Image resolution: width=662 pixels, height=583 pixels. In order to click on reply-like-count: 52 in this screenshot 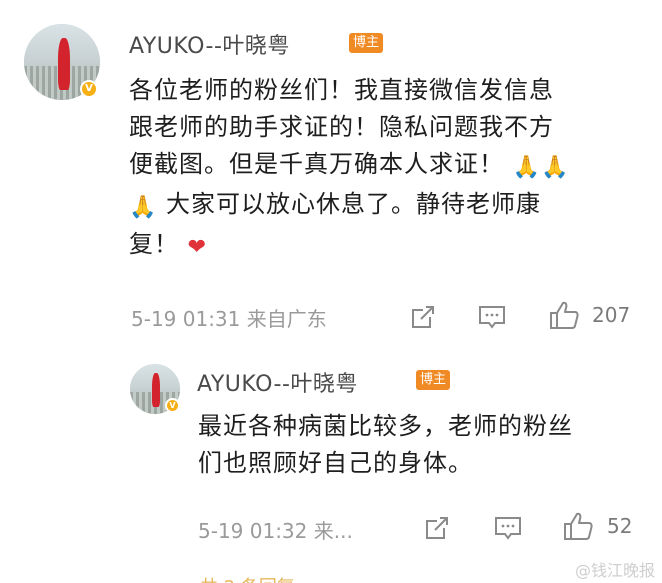, I will do `click(620, 526)`.